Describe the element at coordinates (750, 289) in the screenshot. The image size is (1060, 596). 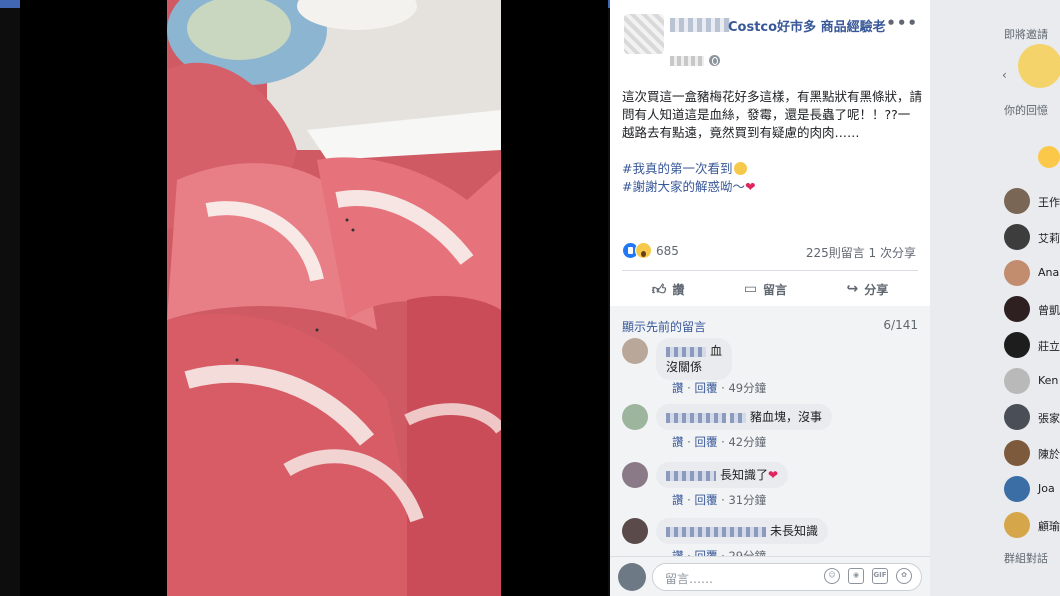
I see `speech-bubble-icon: ▭` at that location.